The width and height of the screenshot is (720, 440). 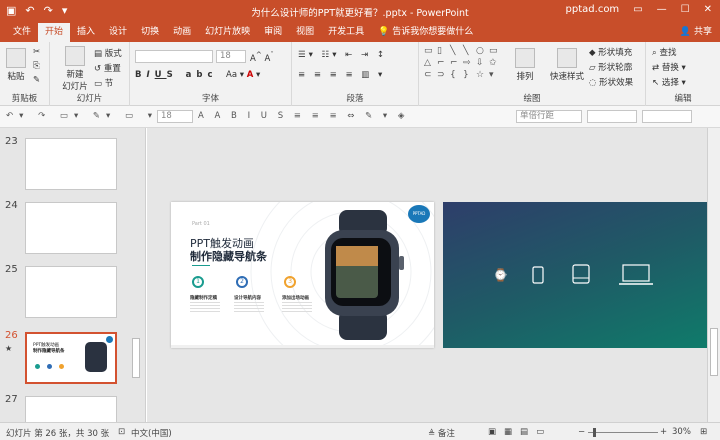 I want to click on thumbnail-watch-image, so click(x=96, y=357).